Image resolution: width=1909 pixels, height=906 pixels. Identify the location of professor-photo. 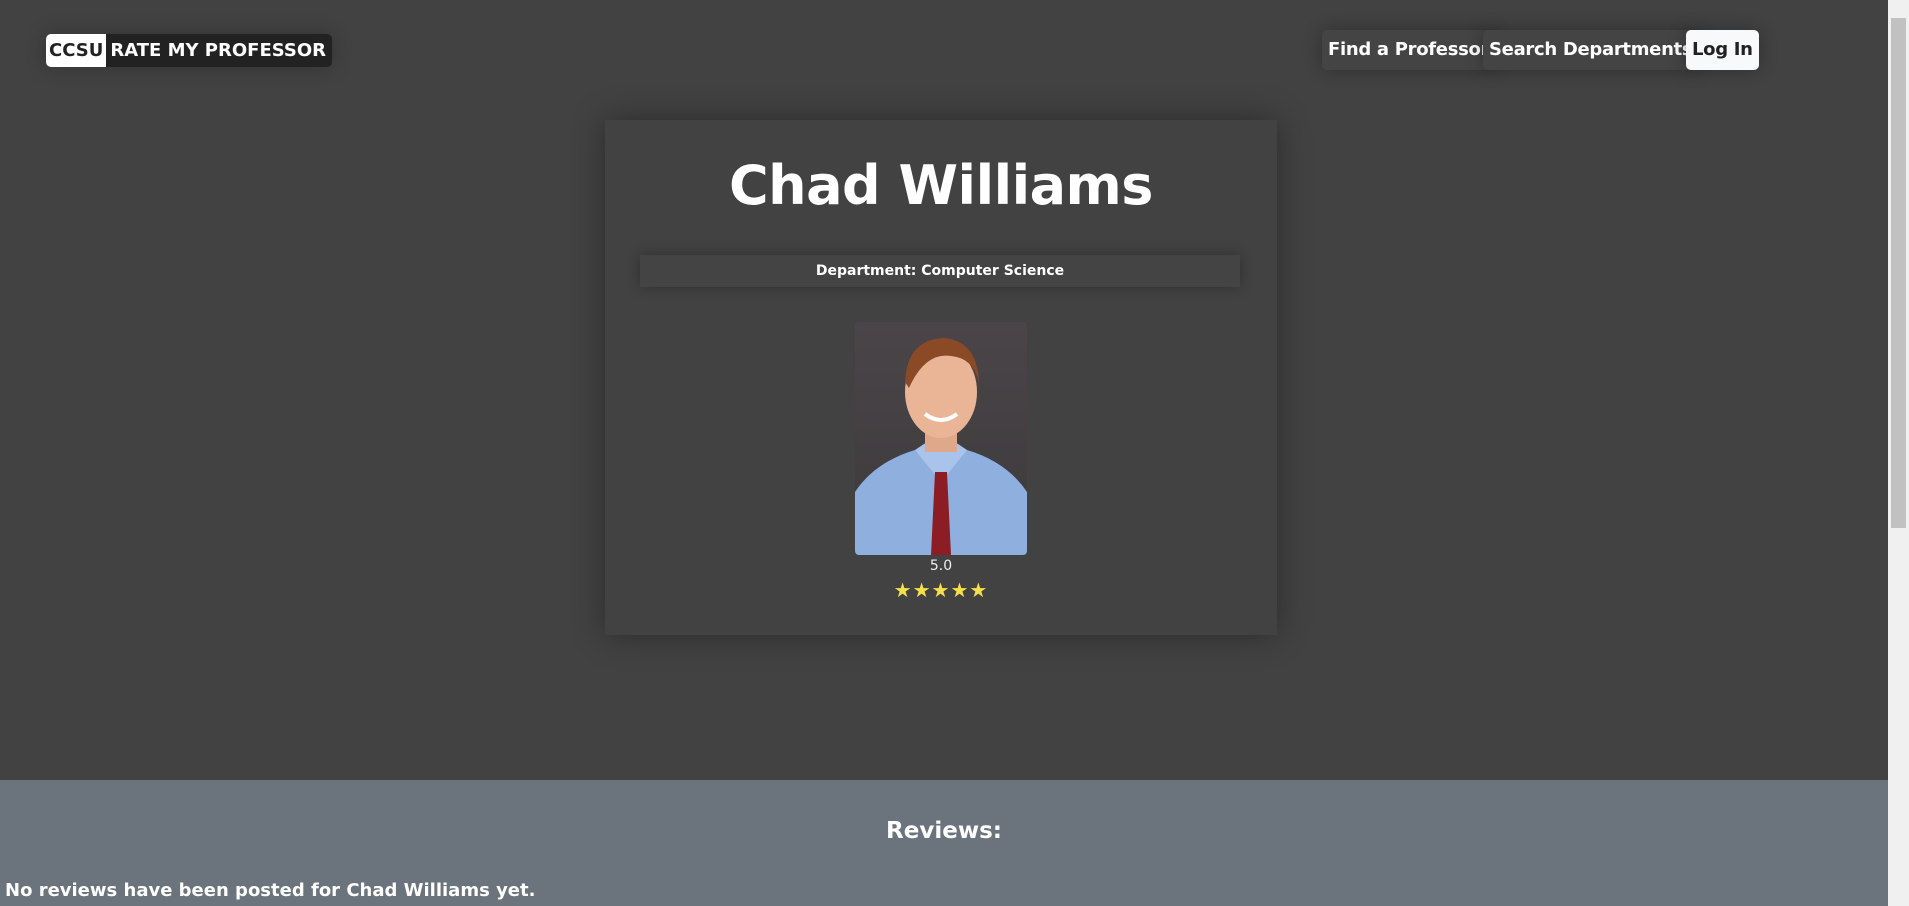
(941, 438).